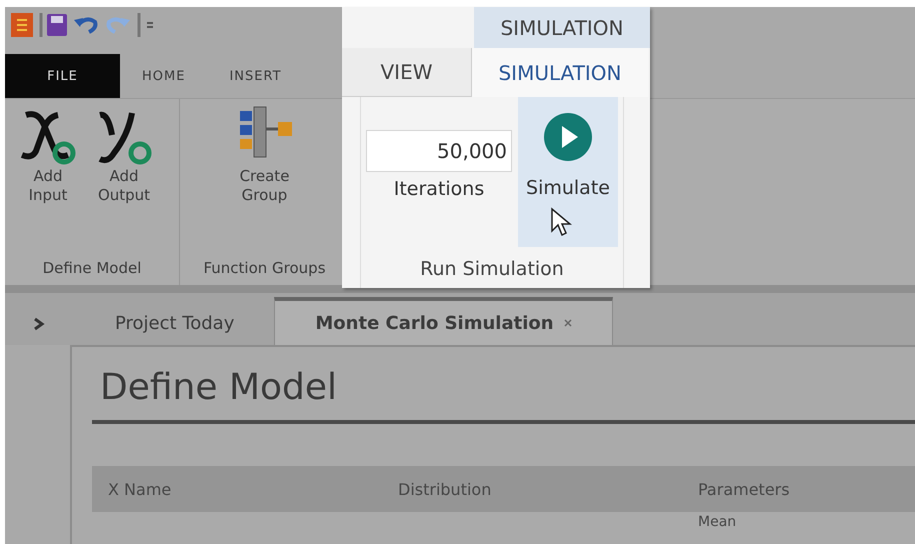 The image size is (915, 544). What do you see at coordinates (22, 24) in the screenshot?
I see `app-icon` at bounding box center [22, 24].